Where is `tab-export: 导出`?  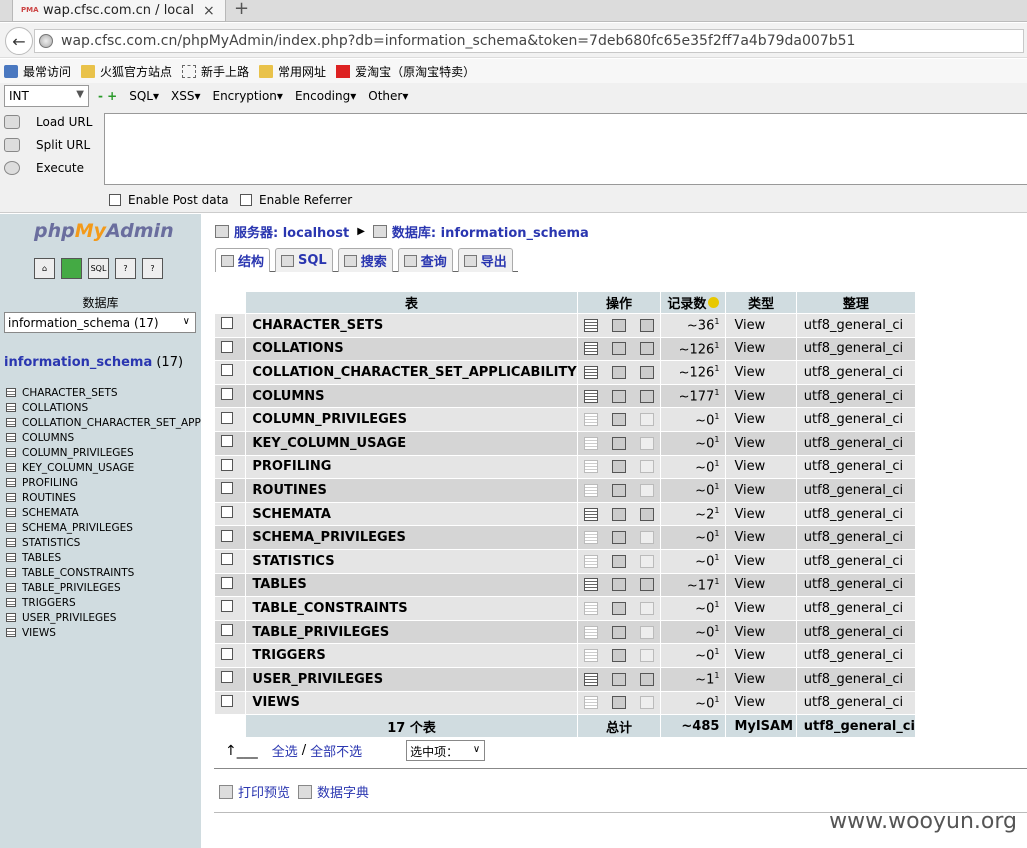 tab-export: 导出 is located at coordinates (485, 260).